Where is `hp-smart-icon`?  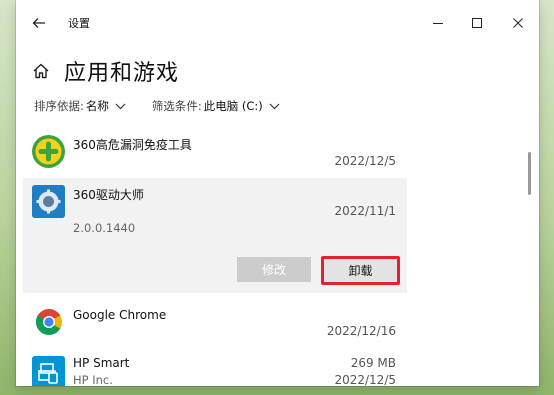
hp-smart-icon is located at coordinates (48, 371).